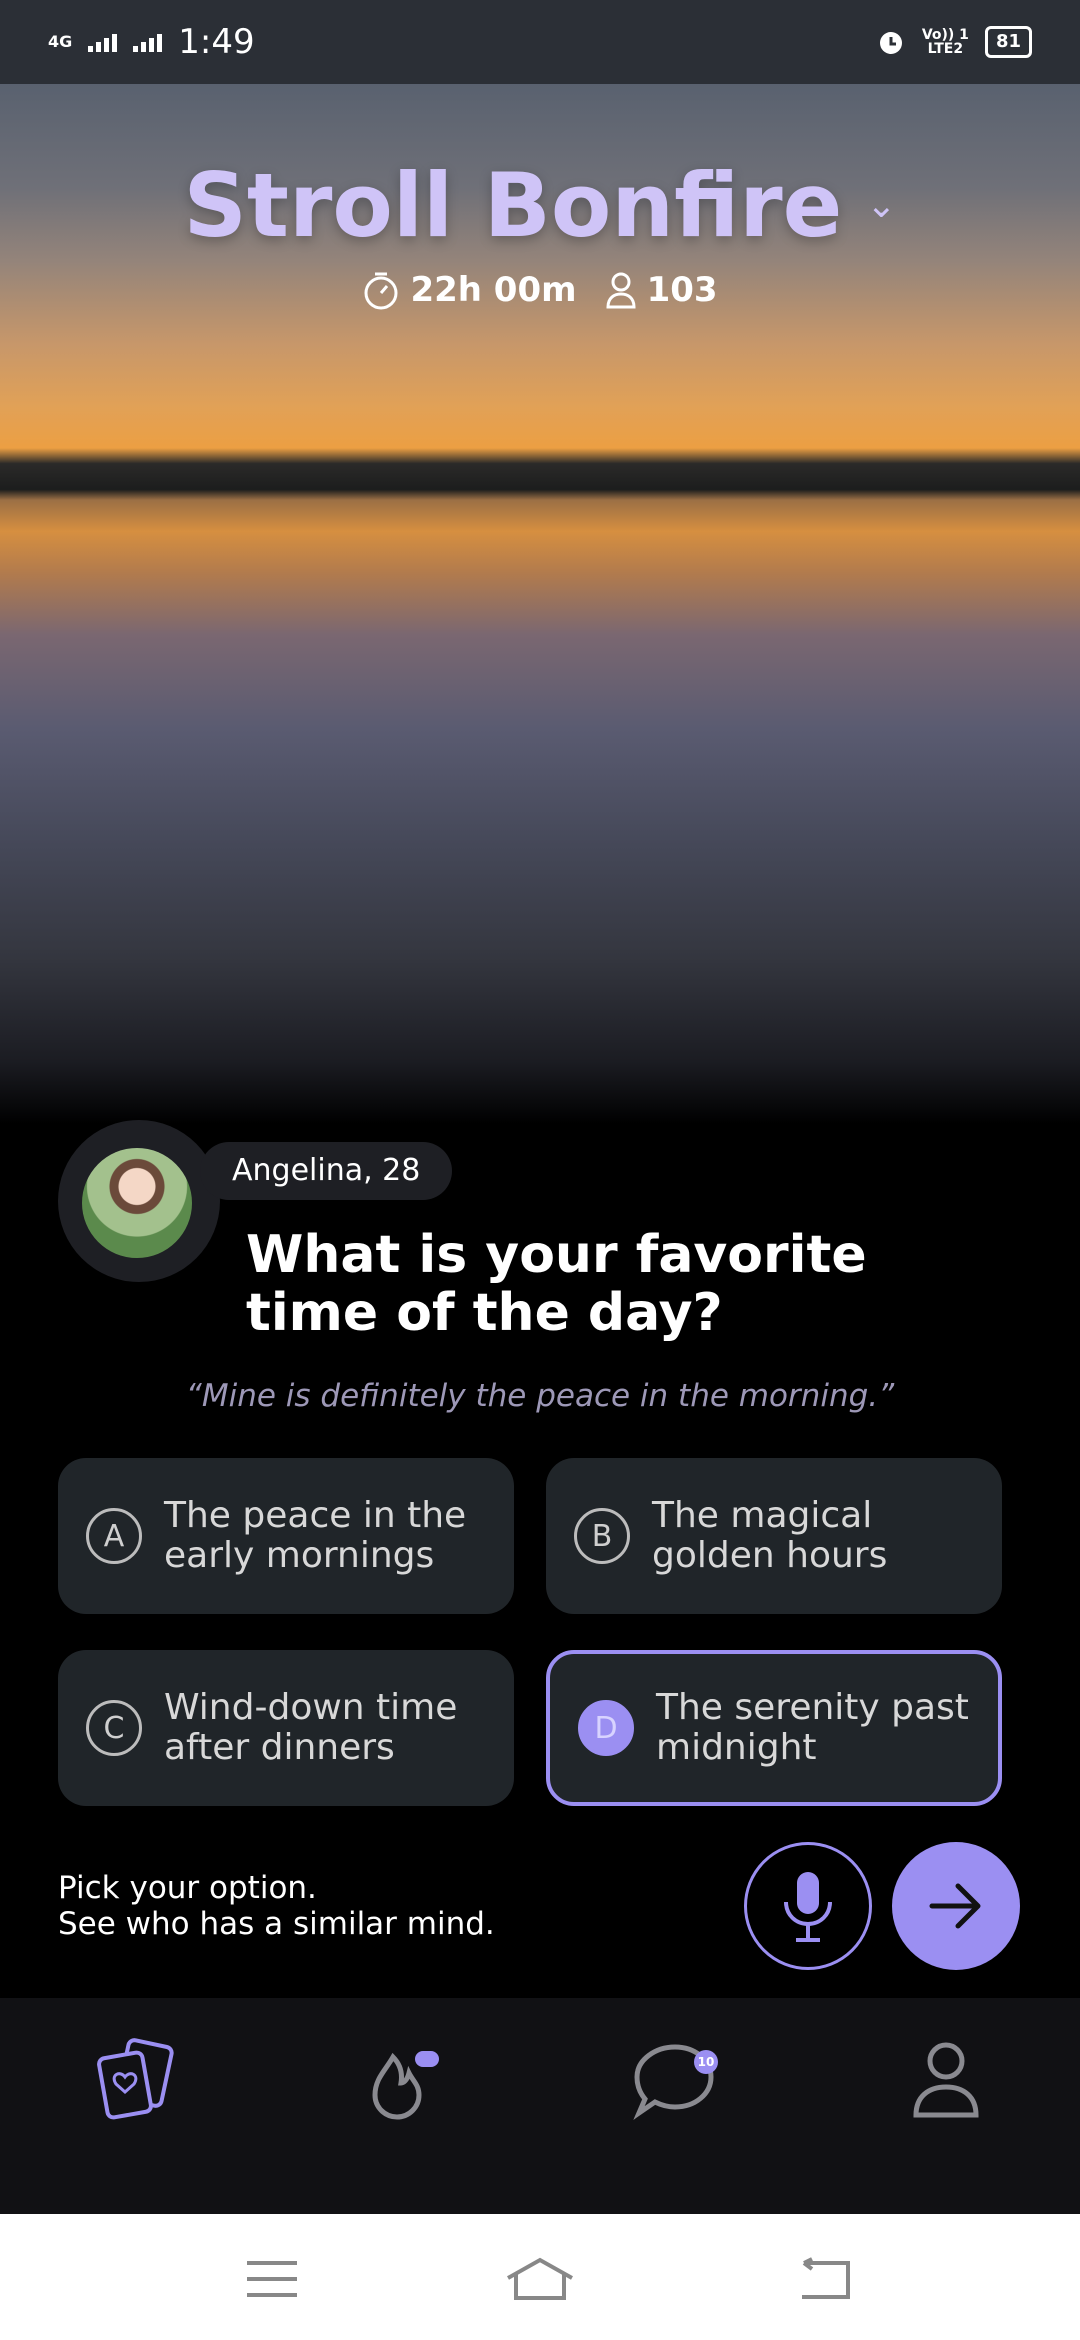  I want to click on nav-cards, so click(136, 2080).